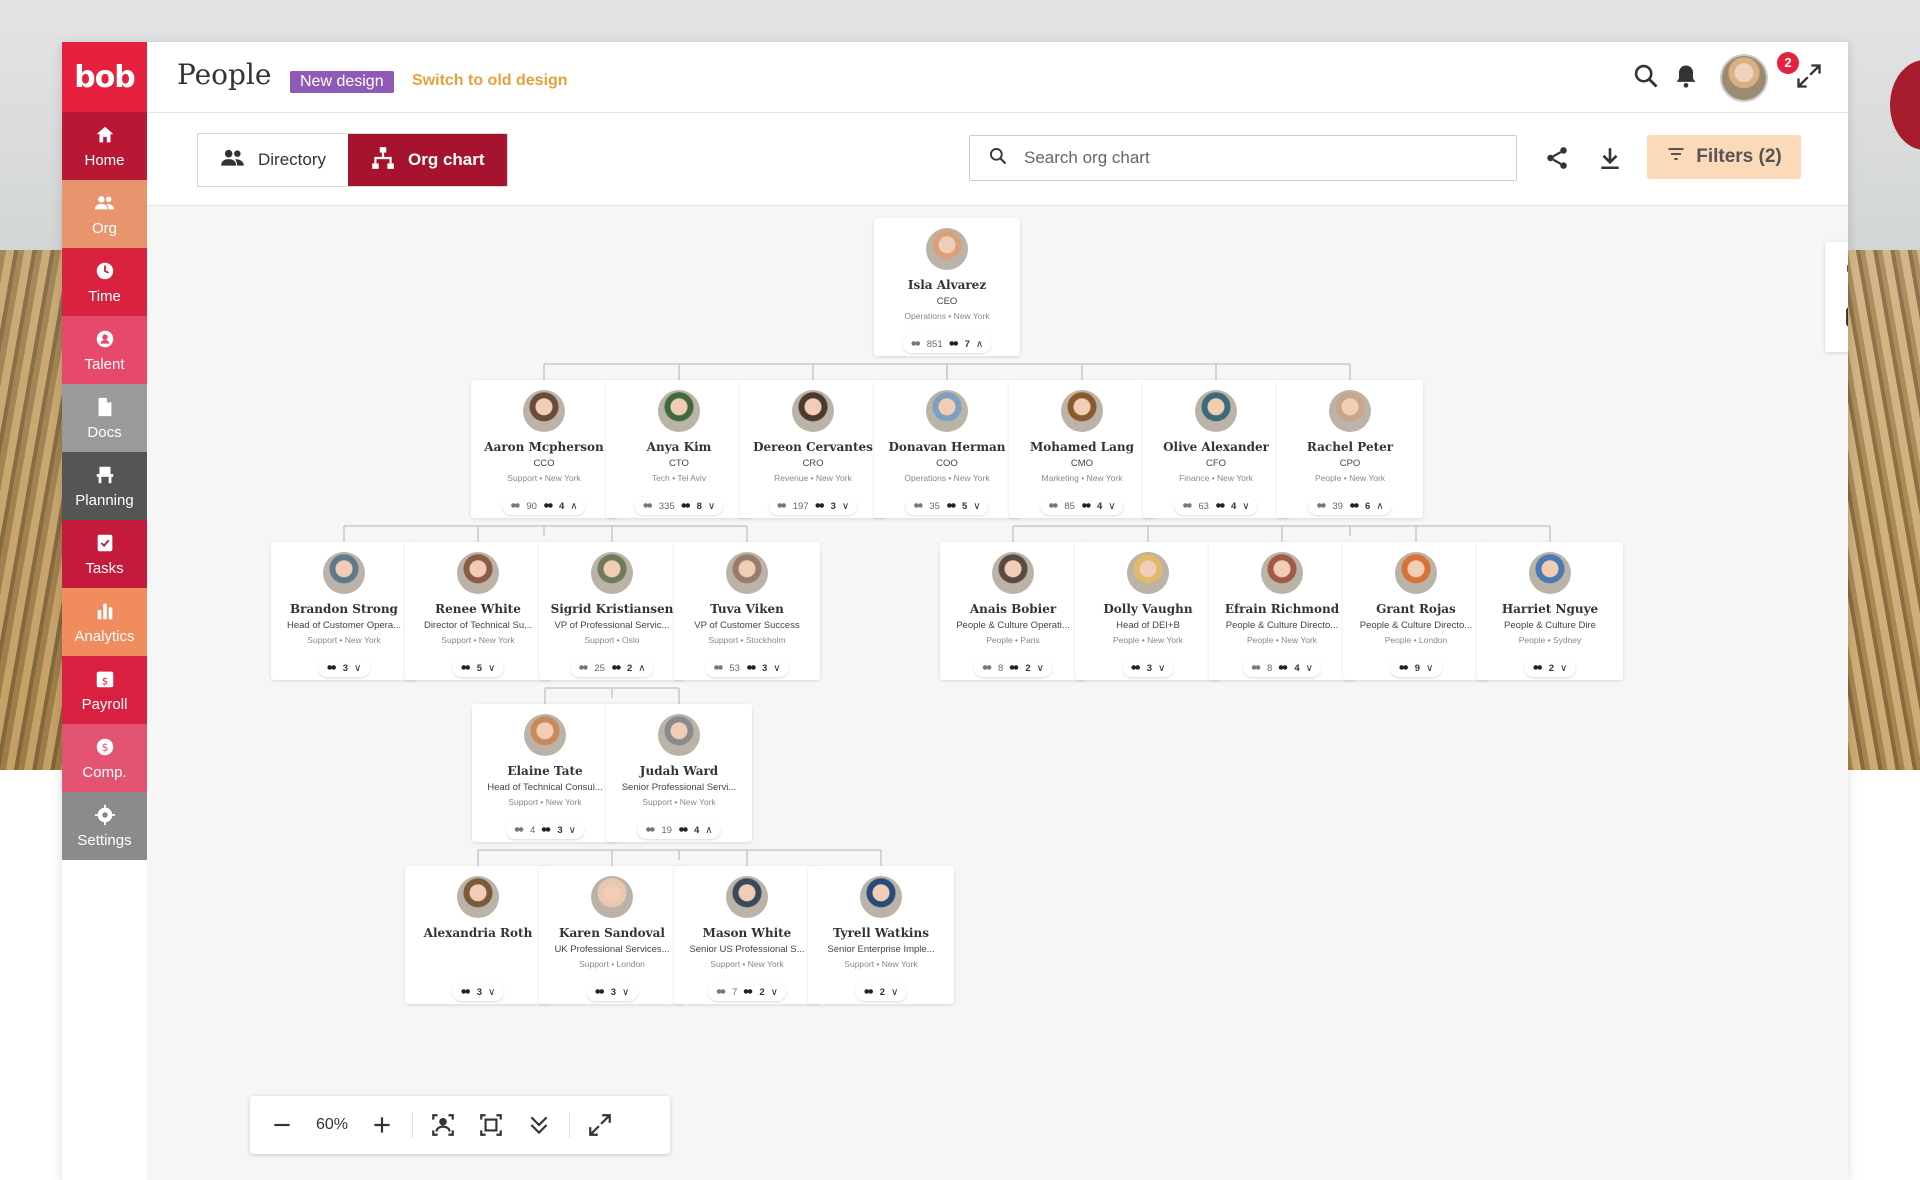 This screenshot has width=1920, height=1180. Describe the element at coordinates (224, 74) in the screenshot. I see `page-title: People` at that location.